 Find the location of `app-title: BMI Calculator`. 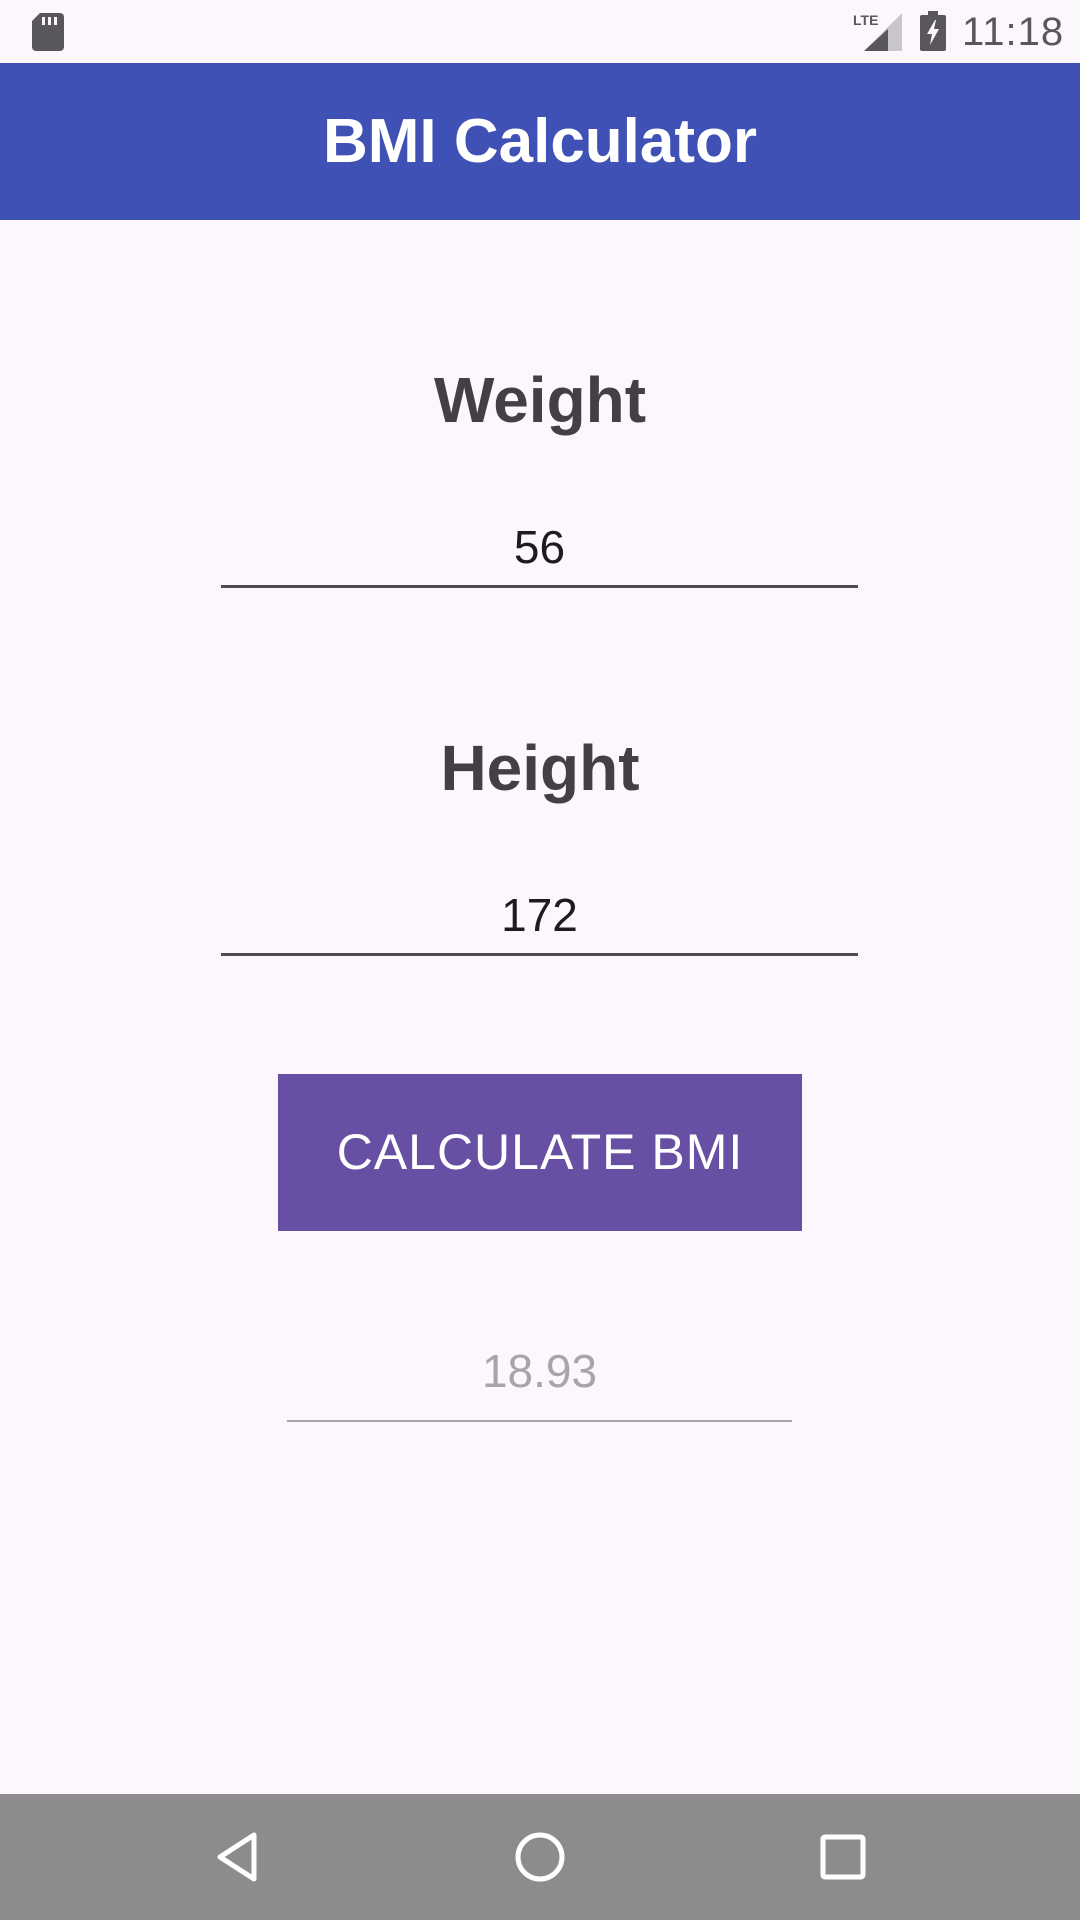

app-title: BMI Calculator is located at coordinates (540, 141).